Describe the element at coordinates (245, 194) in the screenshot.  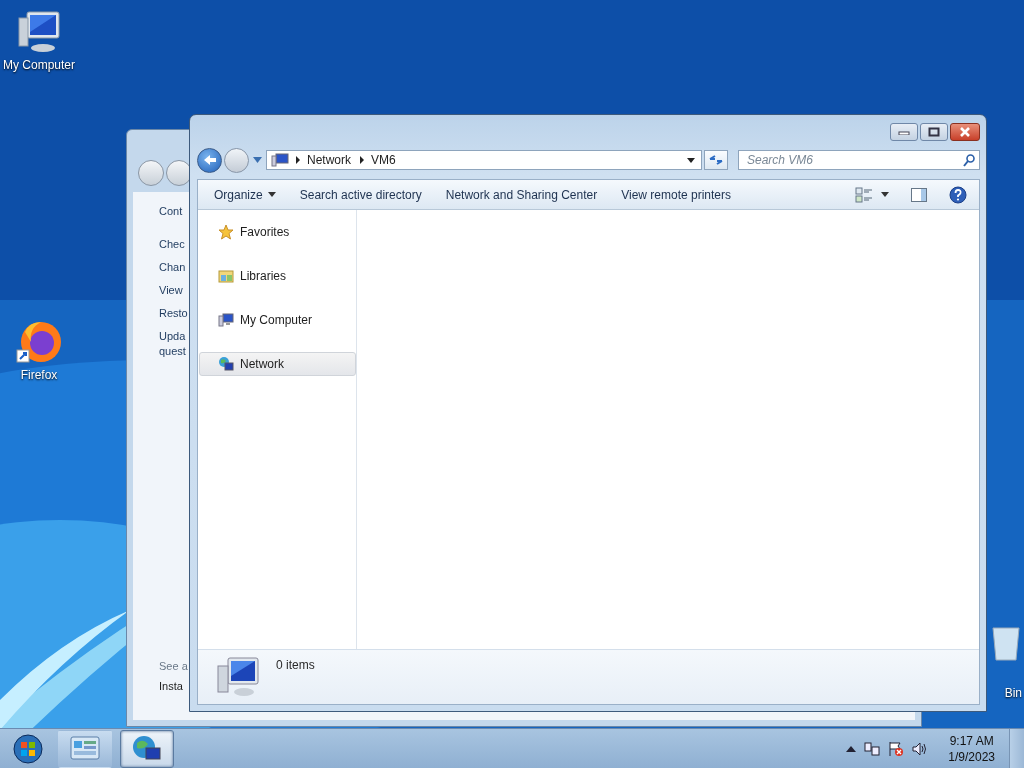
I see `toolbar-button: Organize` at that location.